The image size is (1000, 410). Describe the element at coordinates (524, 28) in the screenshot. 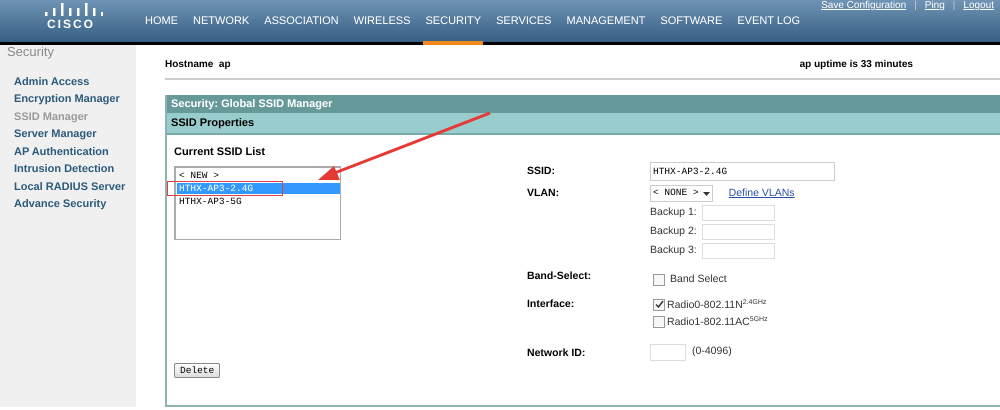

I see `nav-tab: SERVICES` at that location.